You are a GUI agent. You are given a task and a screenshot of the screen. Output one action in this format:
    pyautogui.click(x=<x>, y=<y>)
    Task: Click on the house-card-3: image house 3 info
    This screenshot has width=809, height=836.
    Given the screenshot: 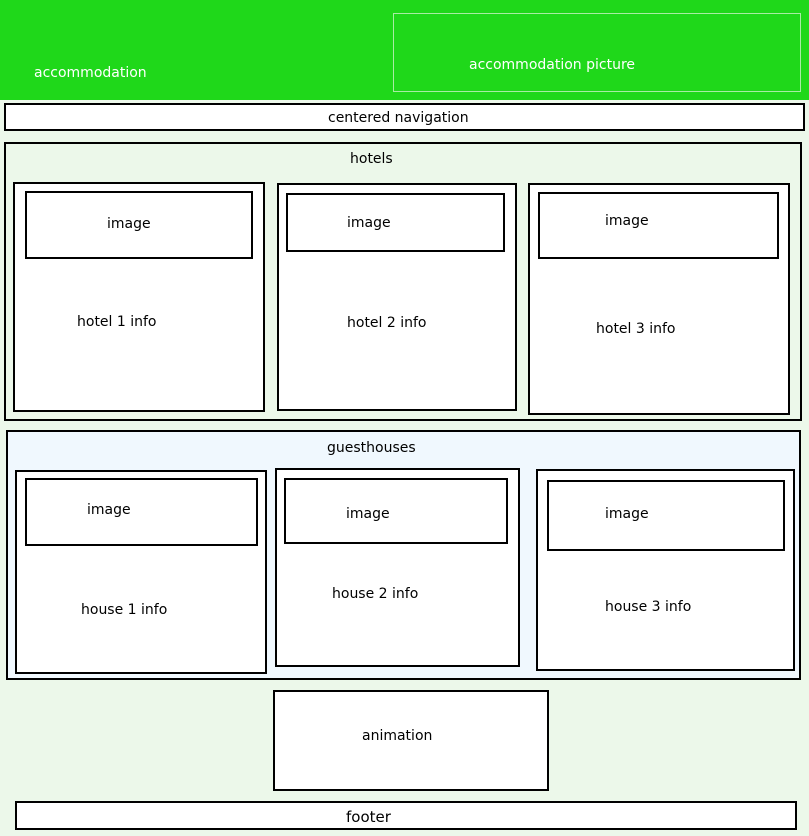 What is the action you would take?
    pyautogui.click(x=665, y=570)
    